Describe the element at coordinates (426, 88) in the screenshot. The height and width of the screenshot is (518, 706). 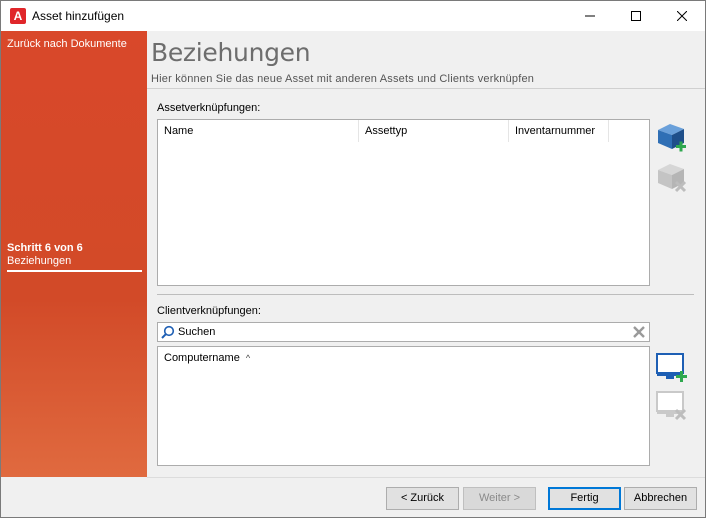
I see `header-divider` at that location.